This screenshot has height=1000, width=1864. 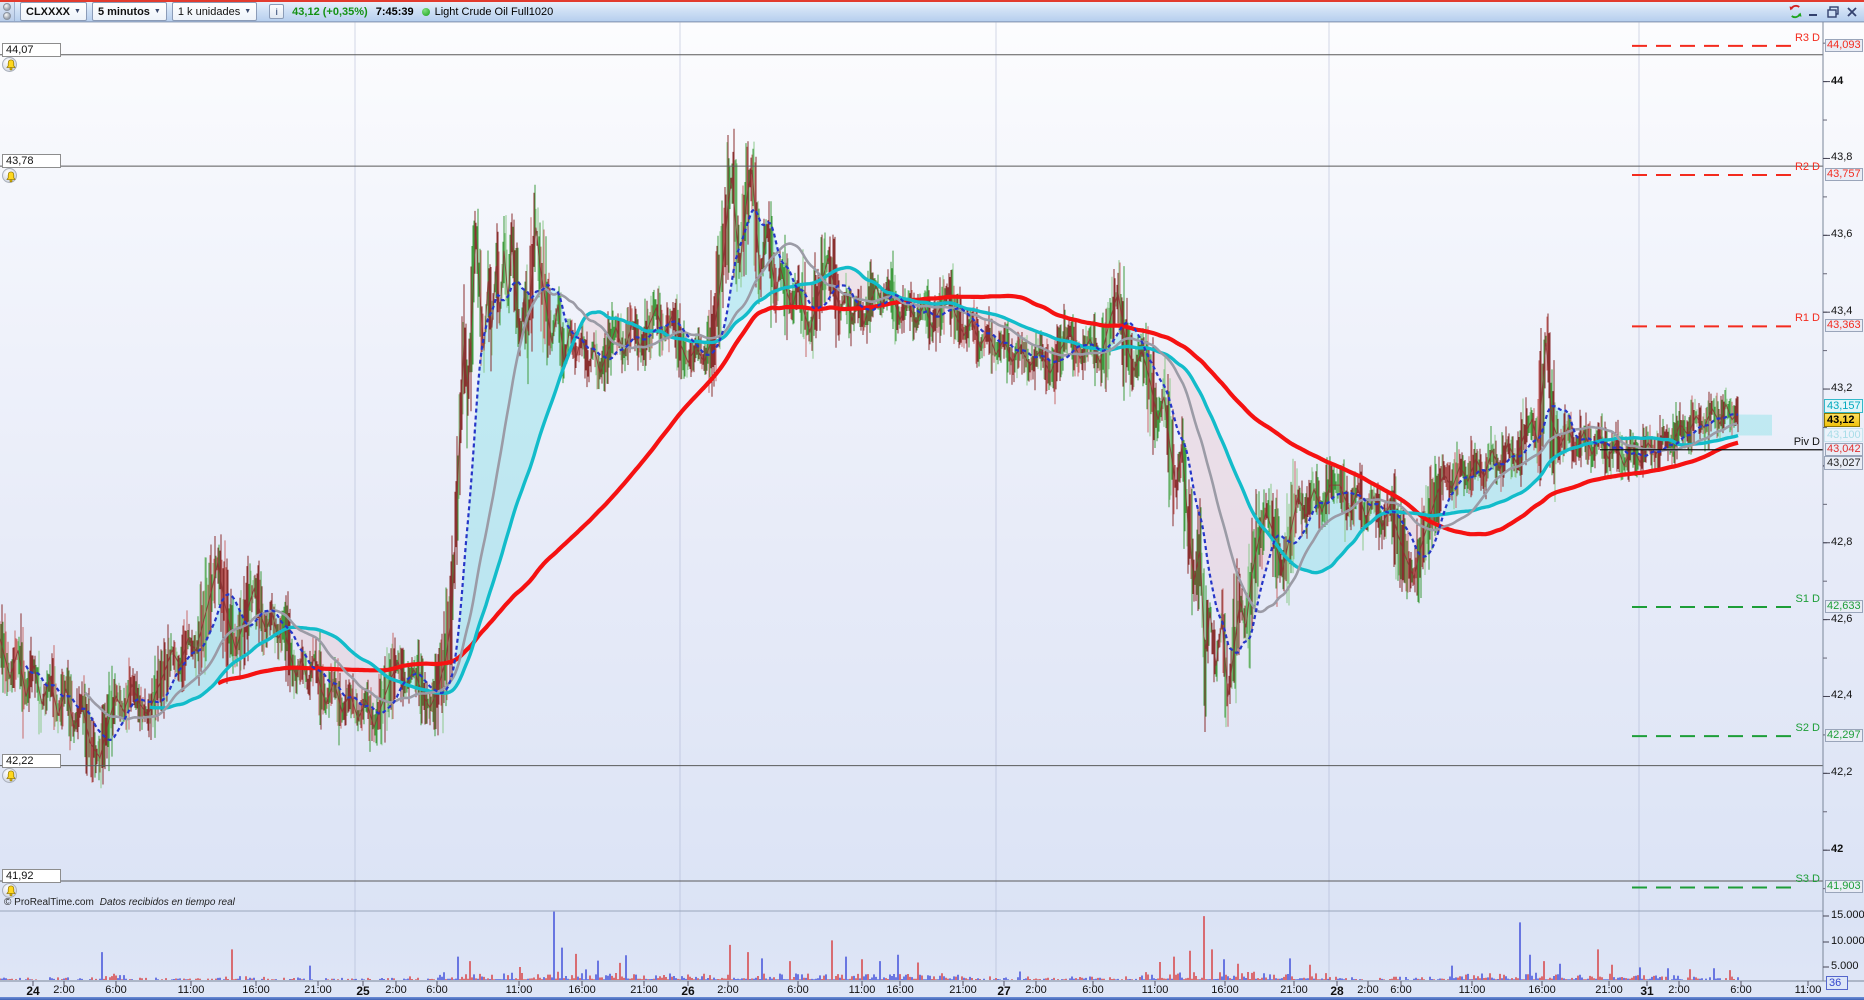 I want to click on units-dropdown: 1 k unidades ▼, so click(x=214, y=11).